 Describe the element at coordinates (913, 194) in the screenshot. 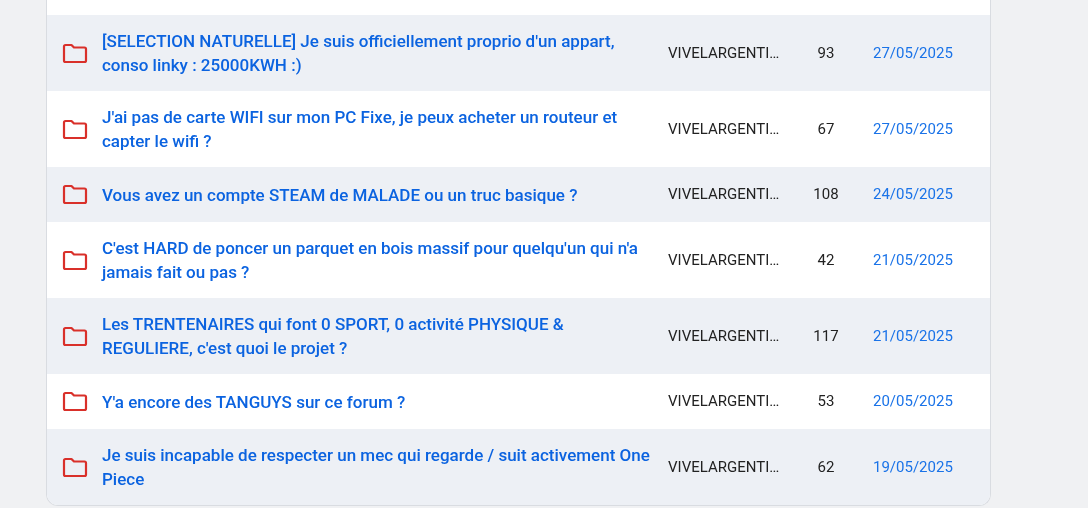

I see `date-link: 24/05/2025` at that location.